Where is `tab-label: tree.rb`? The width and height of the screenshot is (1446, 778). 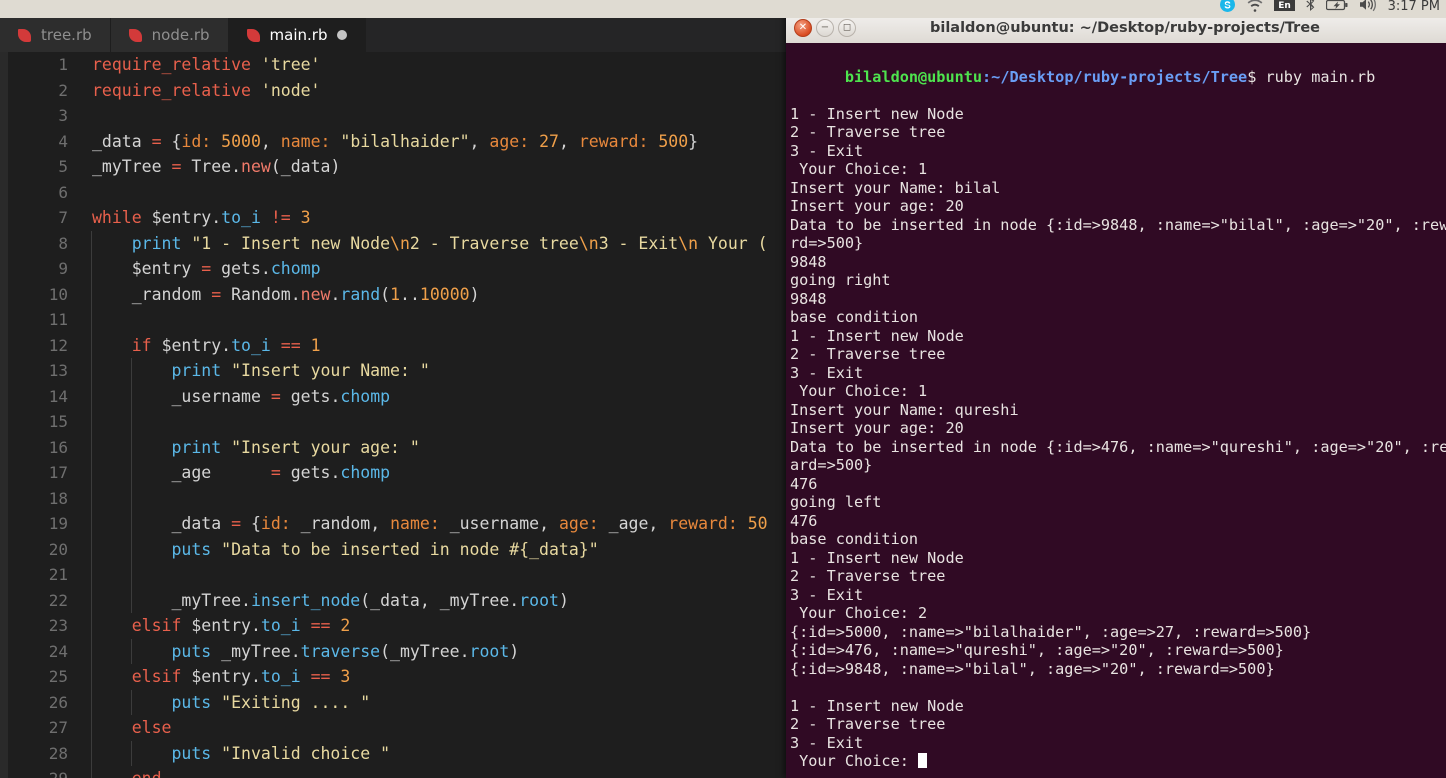 tab-label: tree.rb is located at coordinates (66, 35).